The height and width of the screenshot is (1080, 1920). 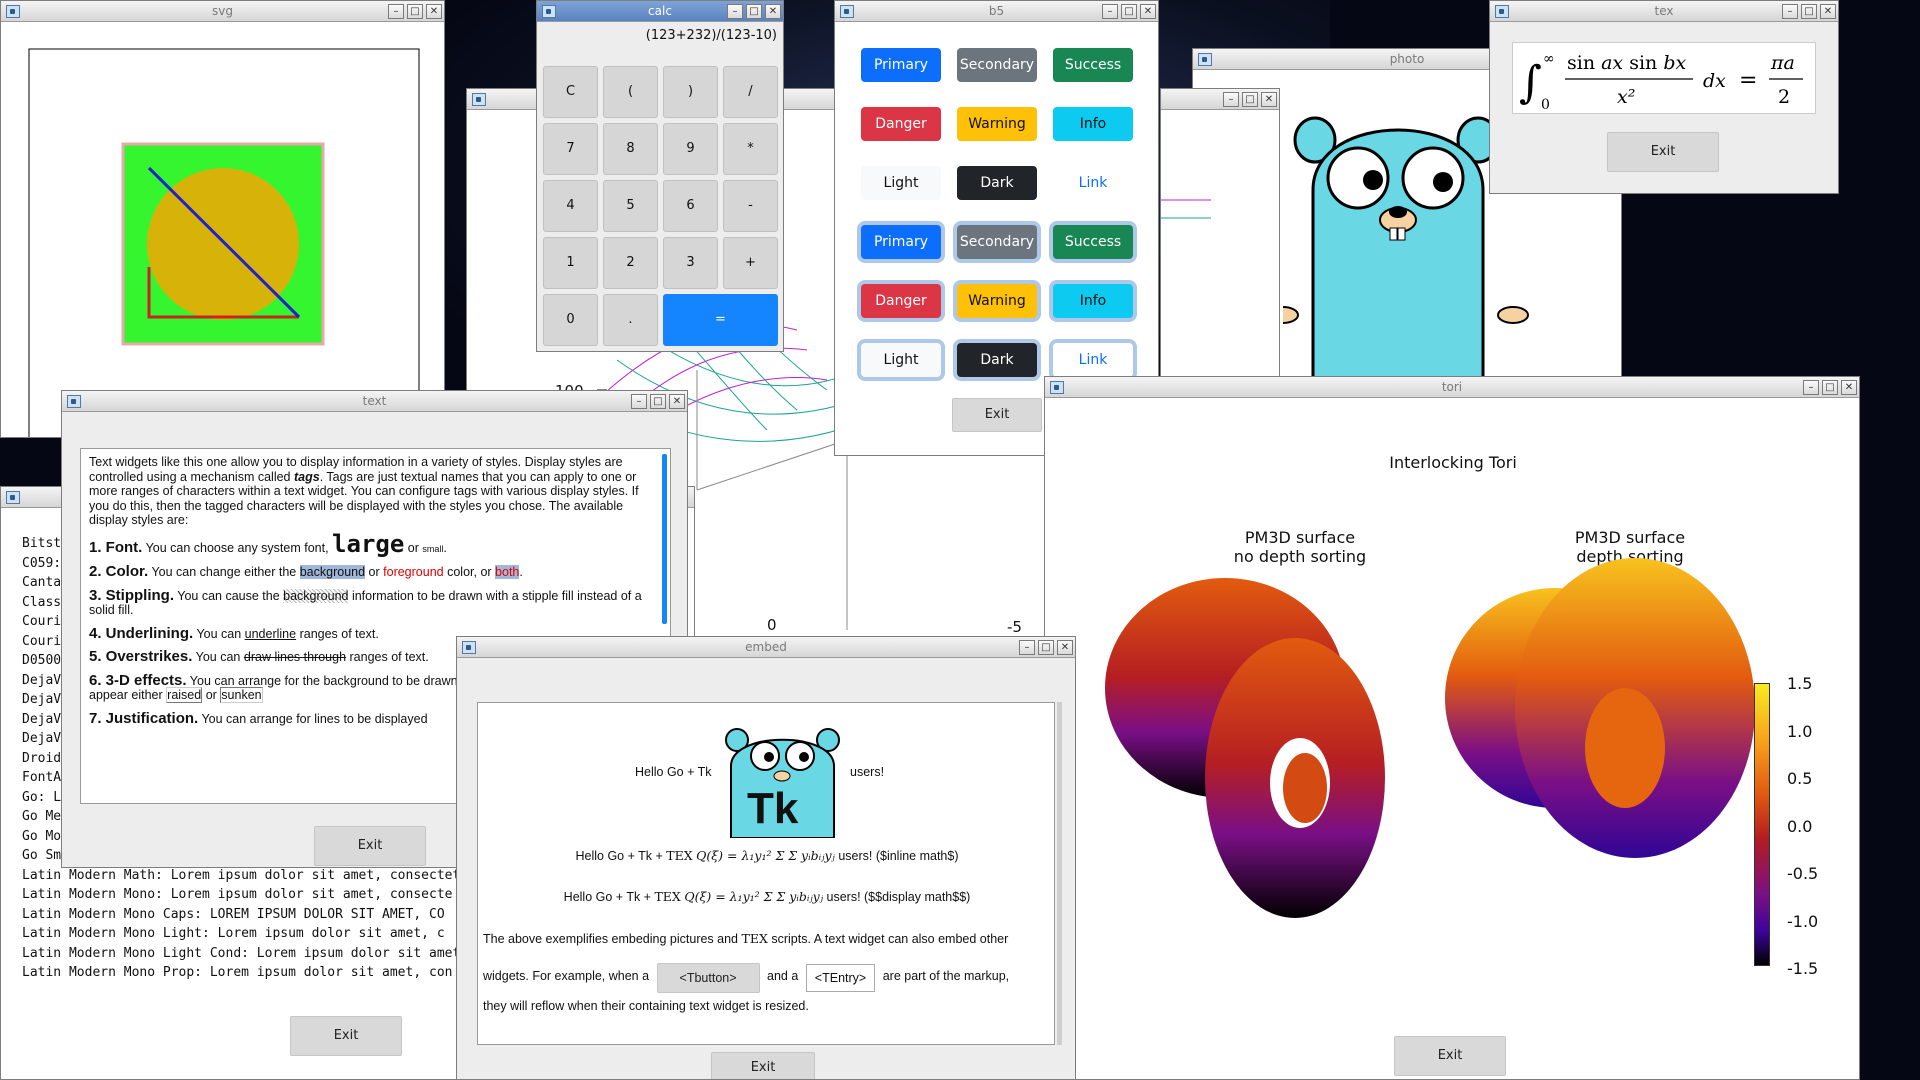 I want to click on text-run: foreground, so click(x=413, y=572).